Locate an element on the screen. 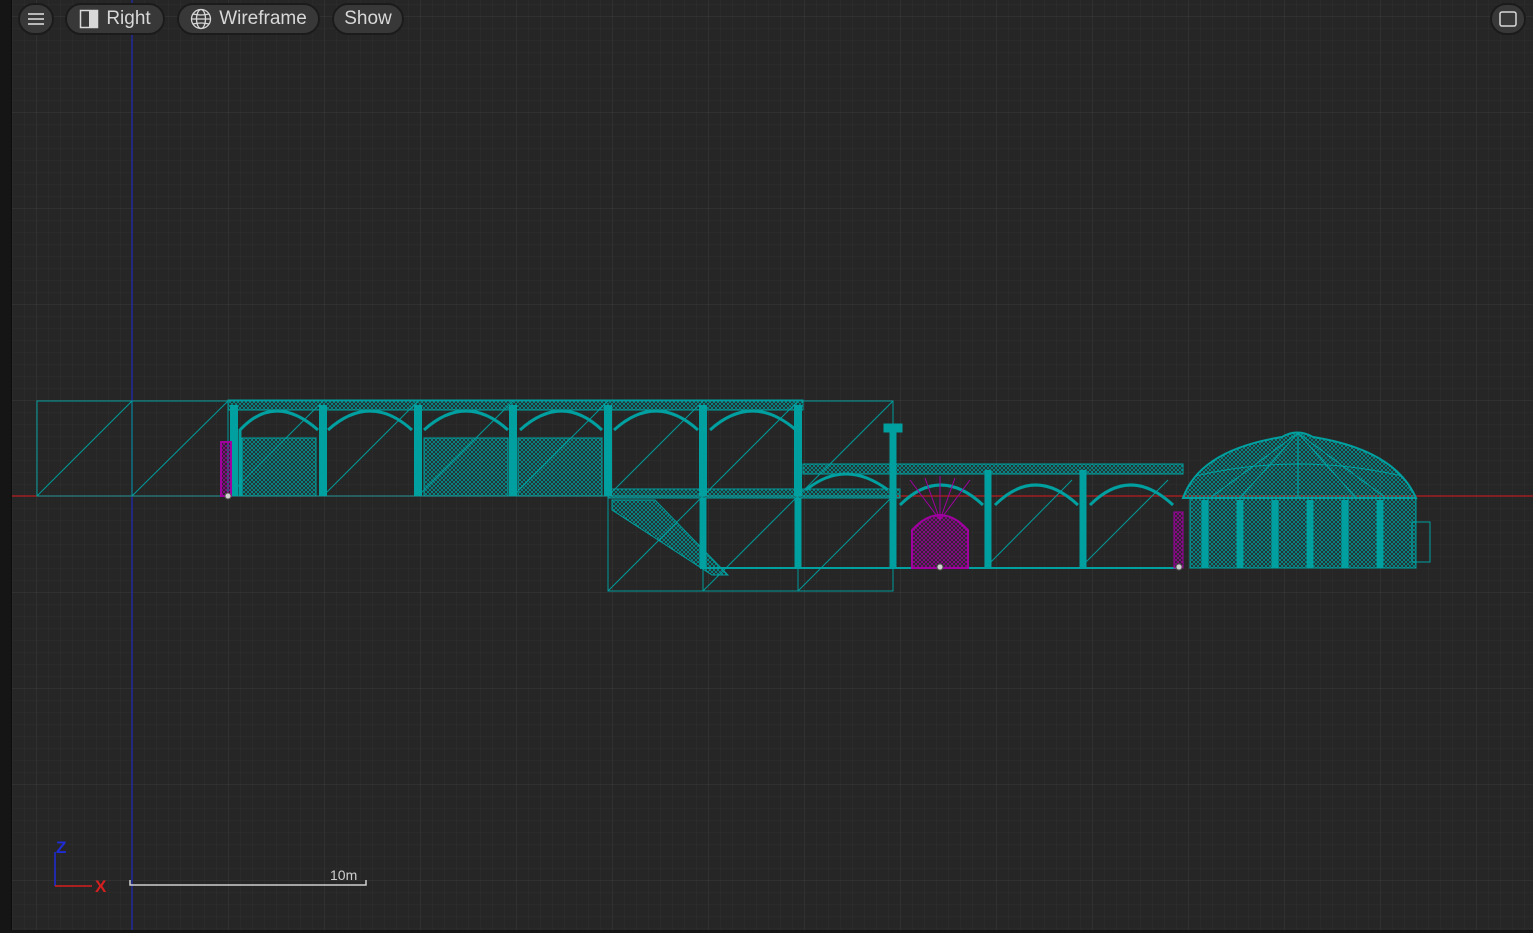 This screenshot has width=1533, height=933. left-panel-edge is located at coordinates (6, 466).